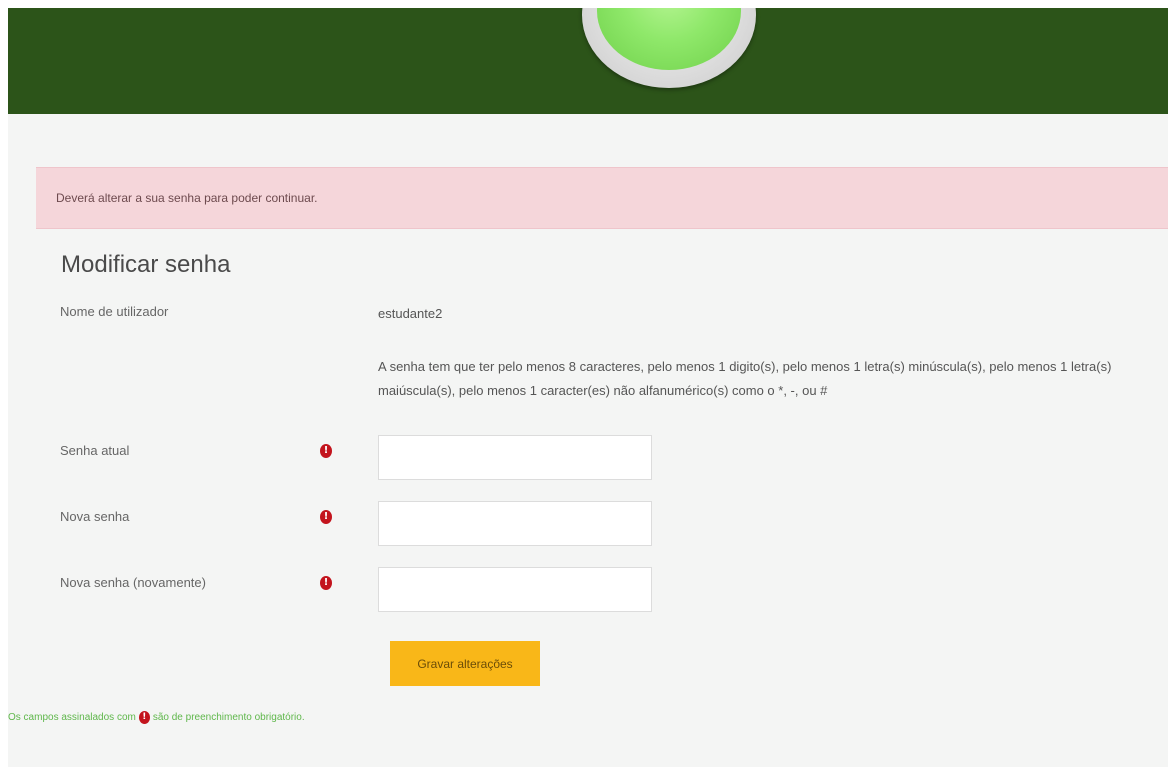  What do you see at coordinates (114, 311) in the screenshot?
I see `username-label: Nome de utilizador` at bounding box center [114, 311].